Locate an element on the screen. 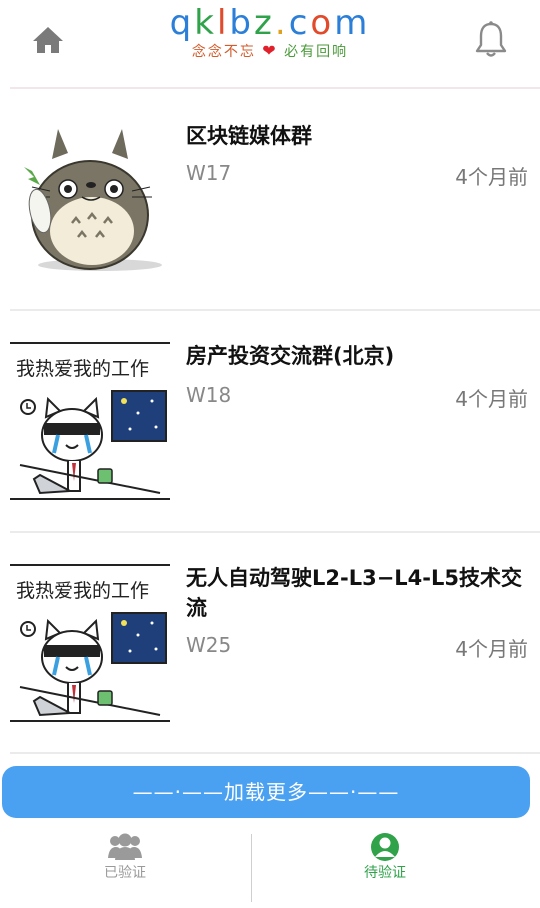 The width and height of the screenshot is (540, 908). totoro-sticker-icon is located at coordinates (93, 200).